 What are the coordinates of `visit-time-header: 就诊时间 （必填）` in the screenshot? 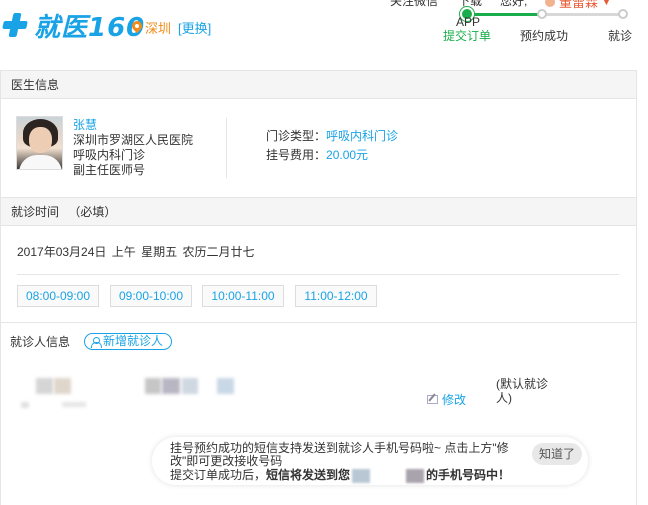 It's located at (318, 212).